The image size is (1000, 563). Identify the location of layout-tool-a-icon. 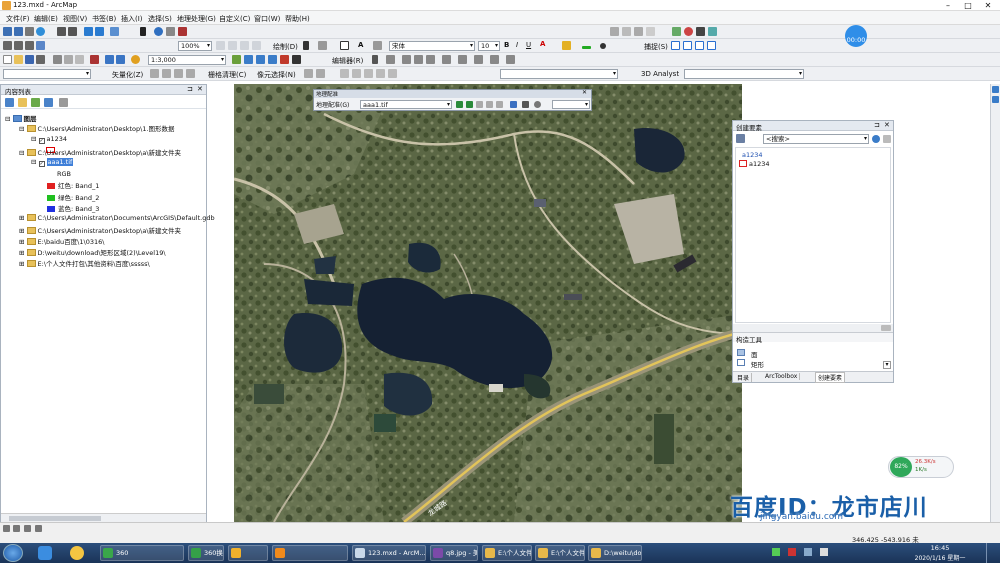
(220, 45).